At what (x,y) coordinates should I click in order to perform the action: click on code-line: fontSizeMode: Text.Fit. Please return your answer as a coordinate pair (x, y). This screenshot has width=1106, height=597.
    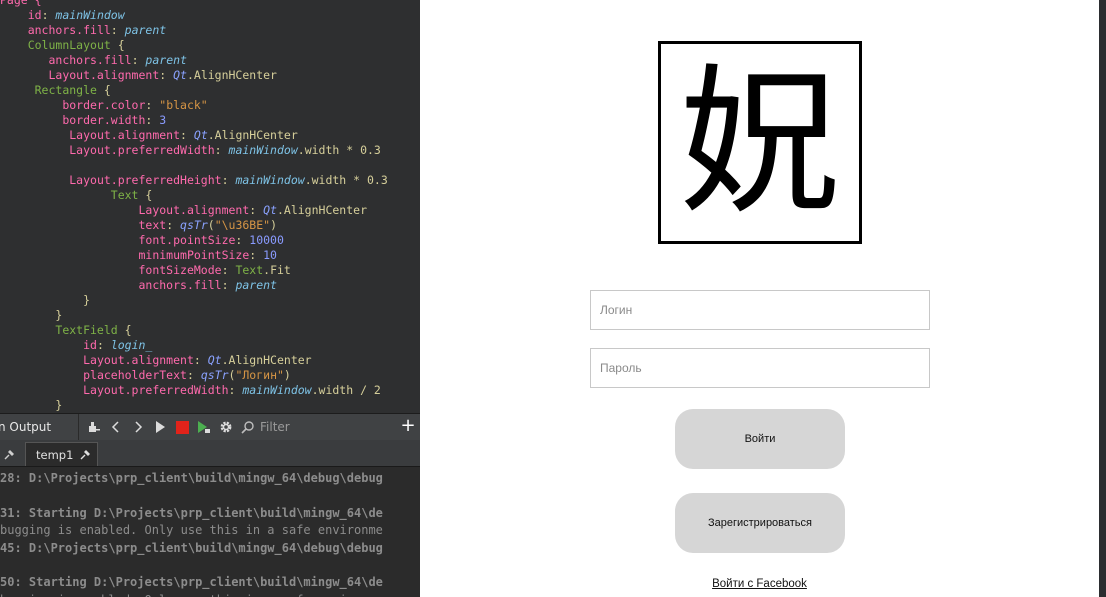
    Looking at the image, I should click on (214, 270).